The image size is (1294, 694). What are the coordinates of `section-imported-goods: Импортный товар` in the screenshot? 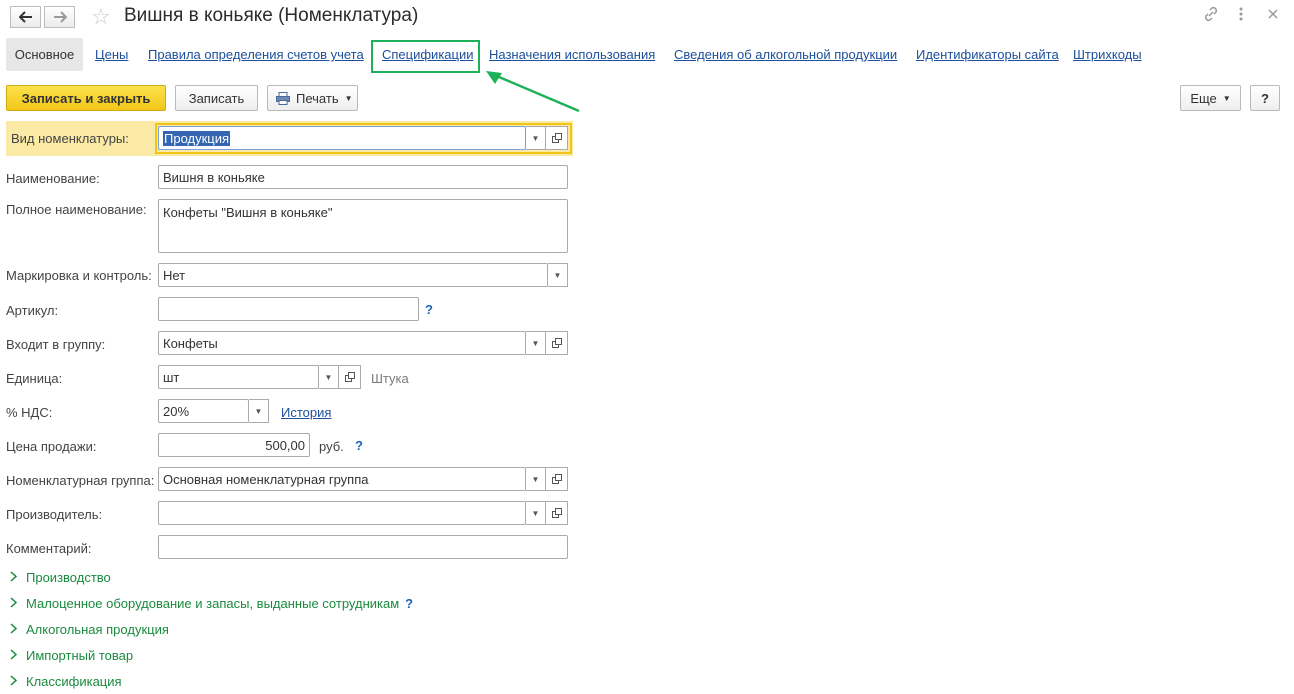 It's located at (71, 655).